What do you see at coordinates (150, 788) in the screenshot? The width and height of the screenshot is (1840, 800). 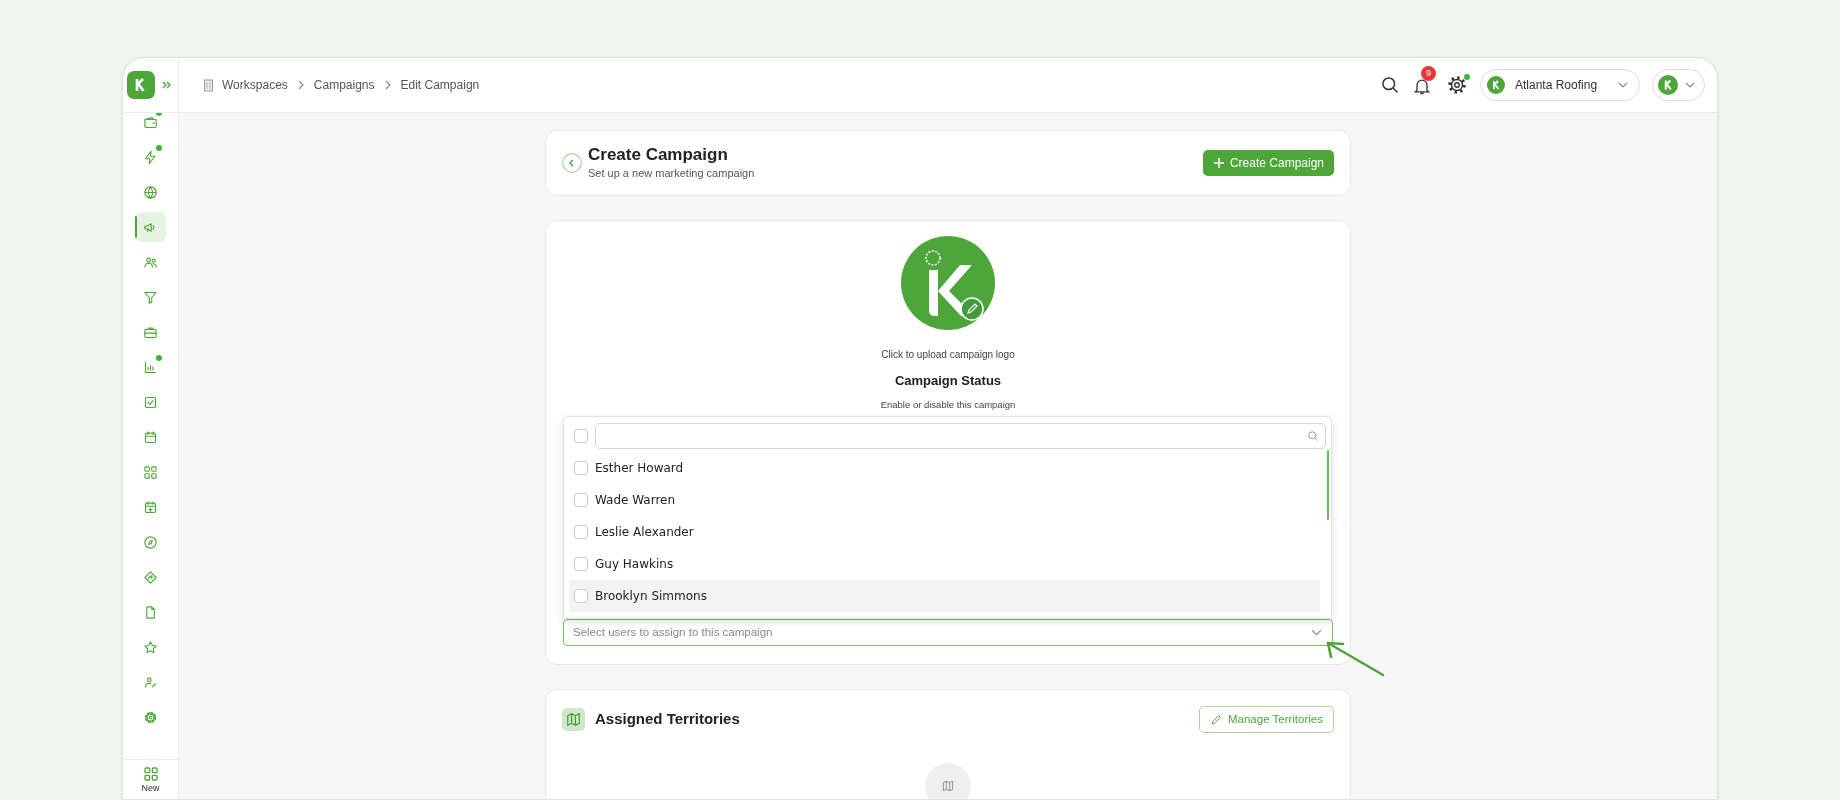 I see `sidebar-label: New` at bounding box center [150, 788].